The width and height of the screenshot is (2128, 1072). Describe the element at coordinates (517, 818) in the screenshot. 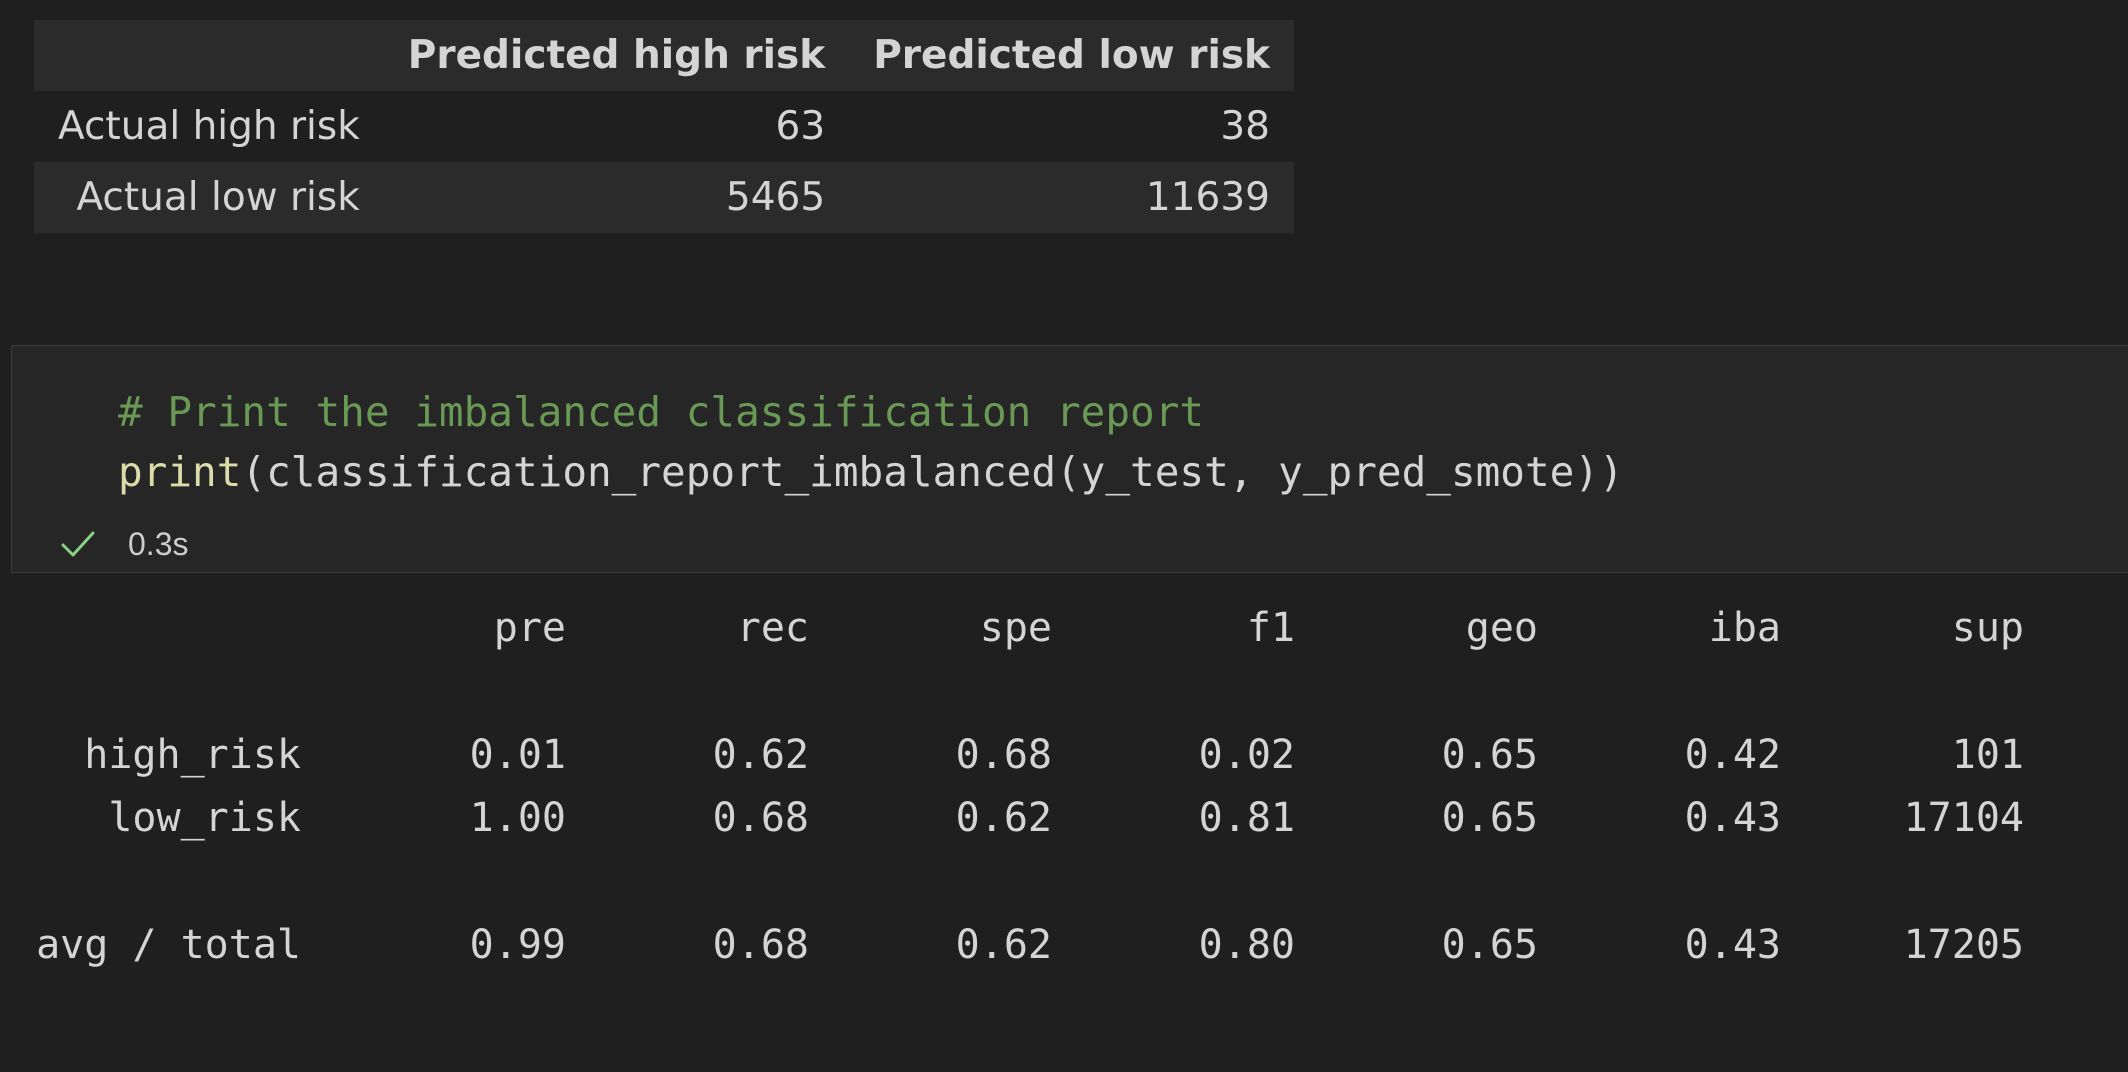

I see `report-cell: 1.00` at that location.